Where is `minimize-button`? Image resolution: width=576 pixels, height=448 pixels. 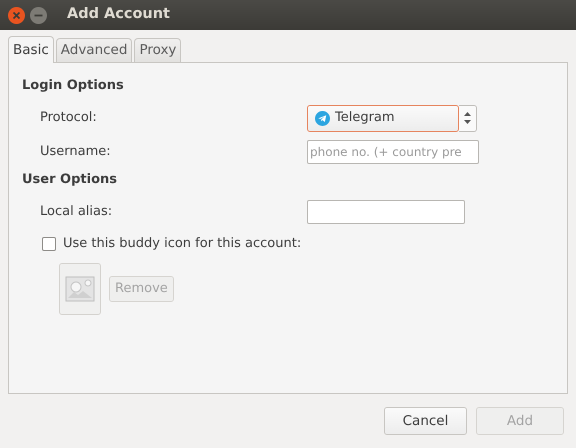
minimize-button is located at coordinates (38, 15).